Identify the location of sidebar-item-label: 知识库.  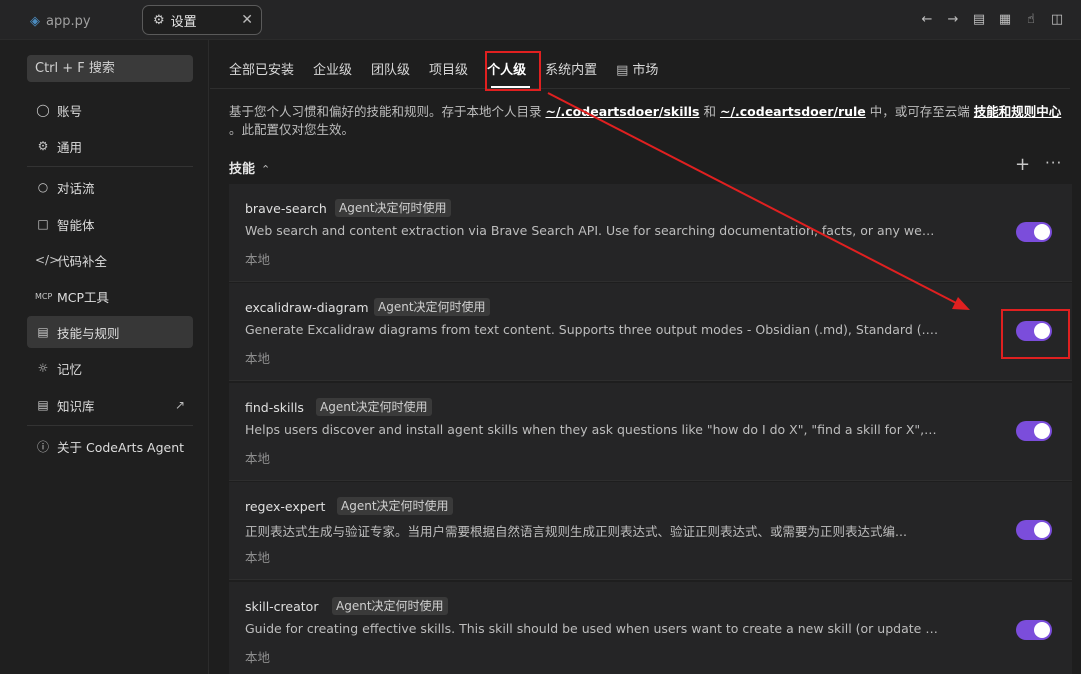
(76, 406).